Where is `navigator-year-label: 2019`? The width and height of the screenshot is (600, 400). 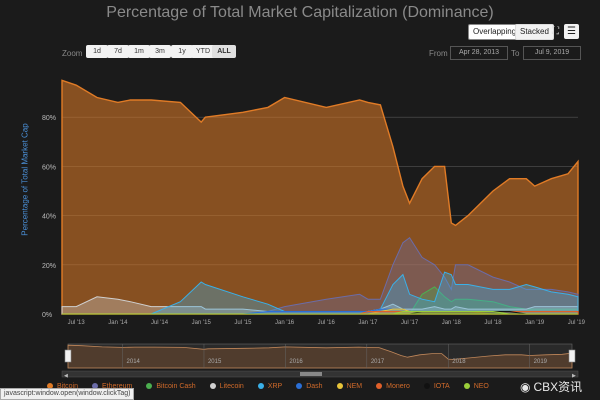
navigator-year-label: 2019 is located at coordinates (541, 362).